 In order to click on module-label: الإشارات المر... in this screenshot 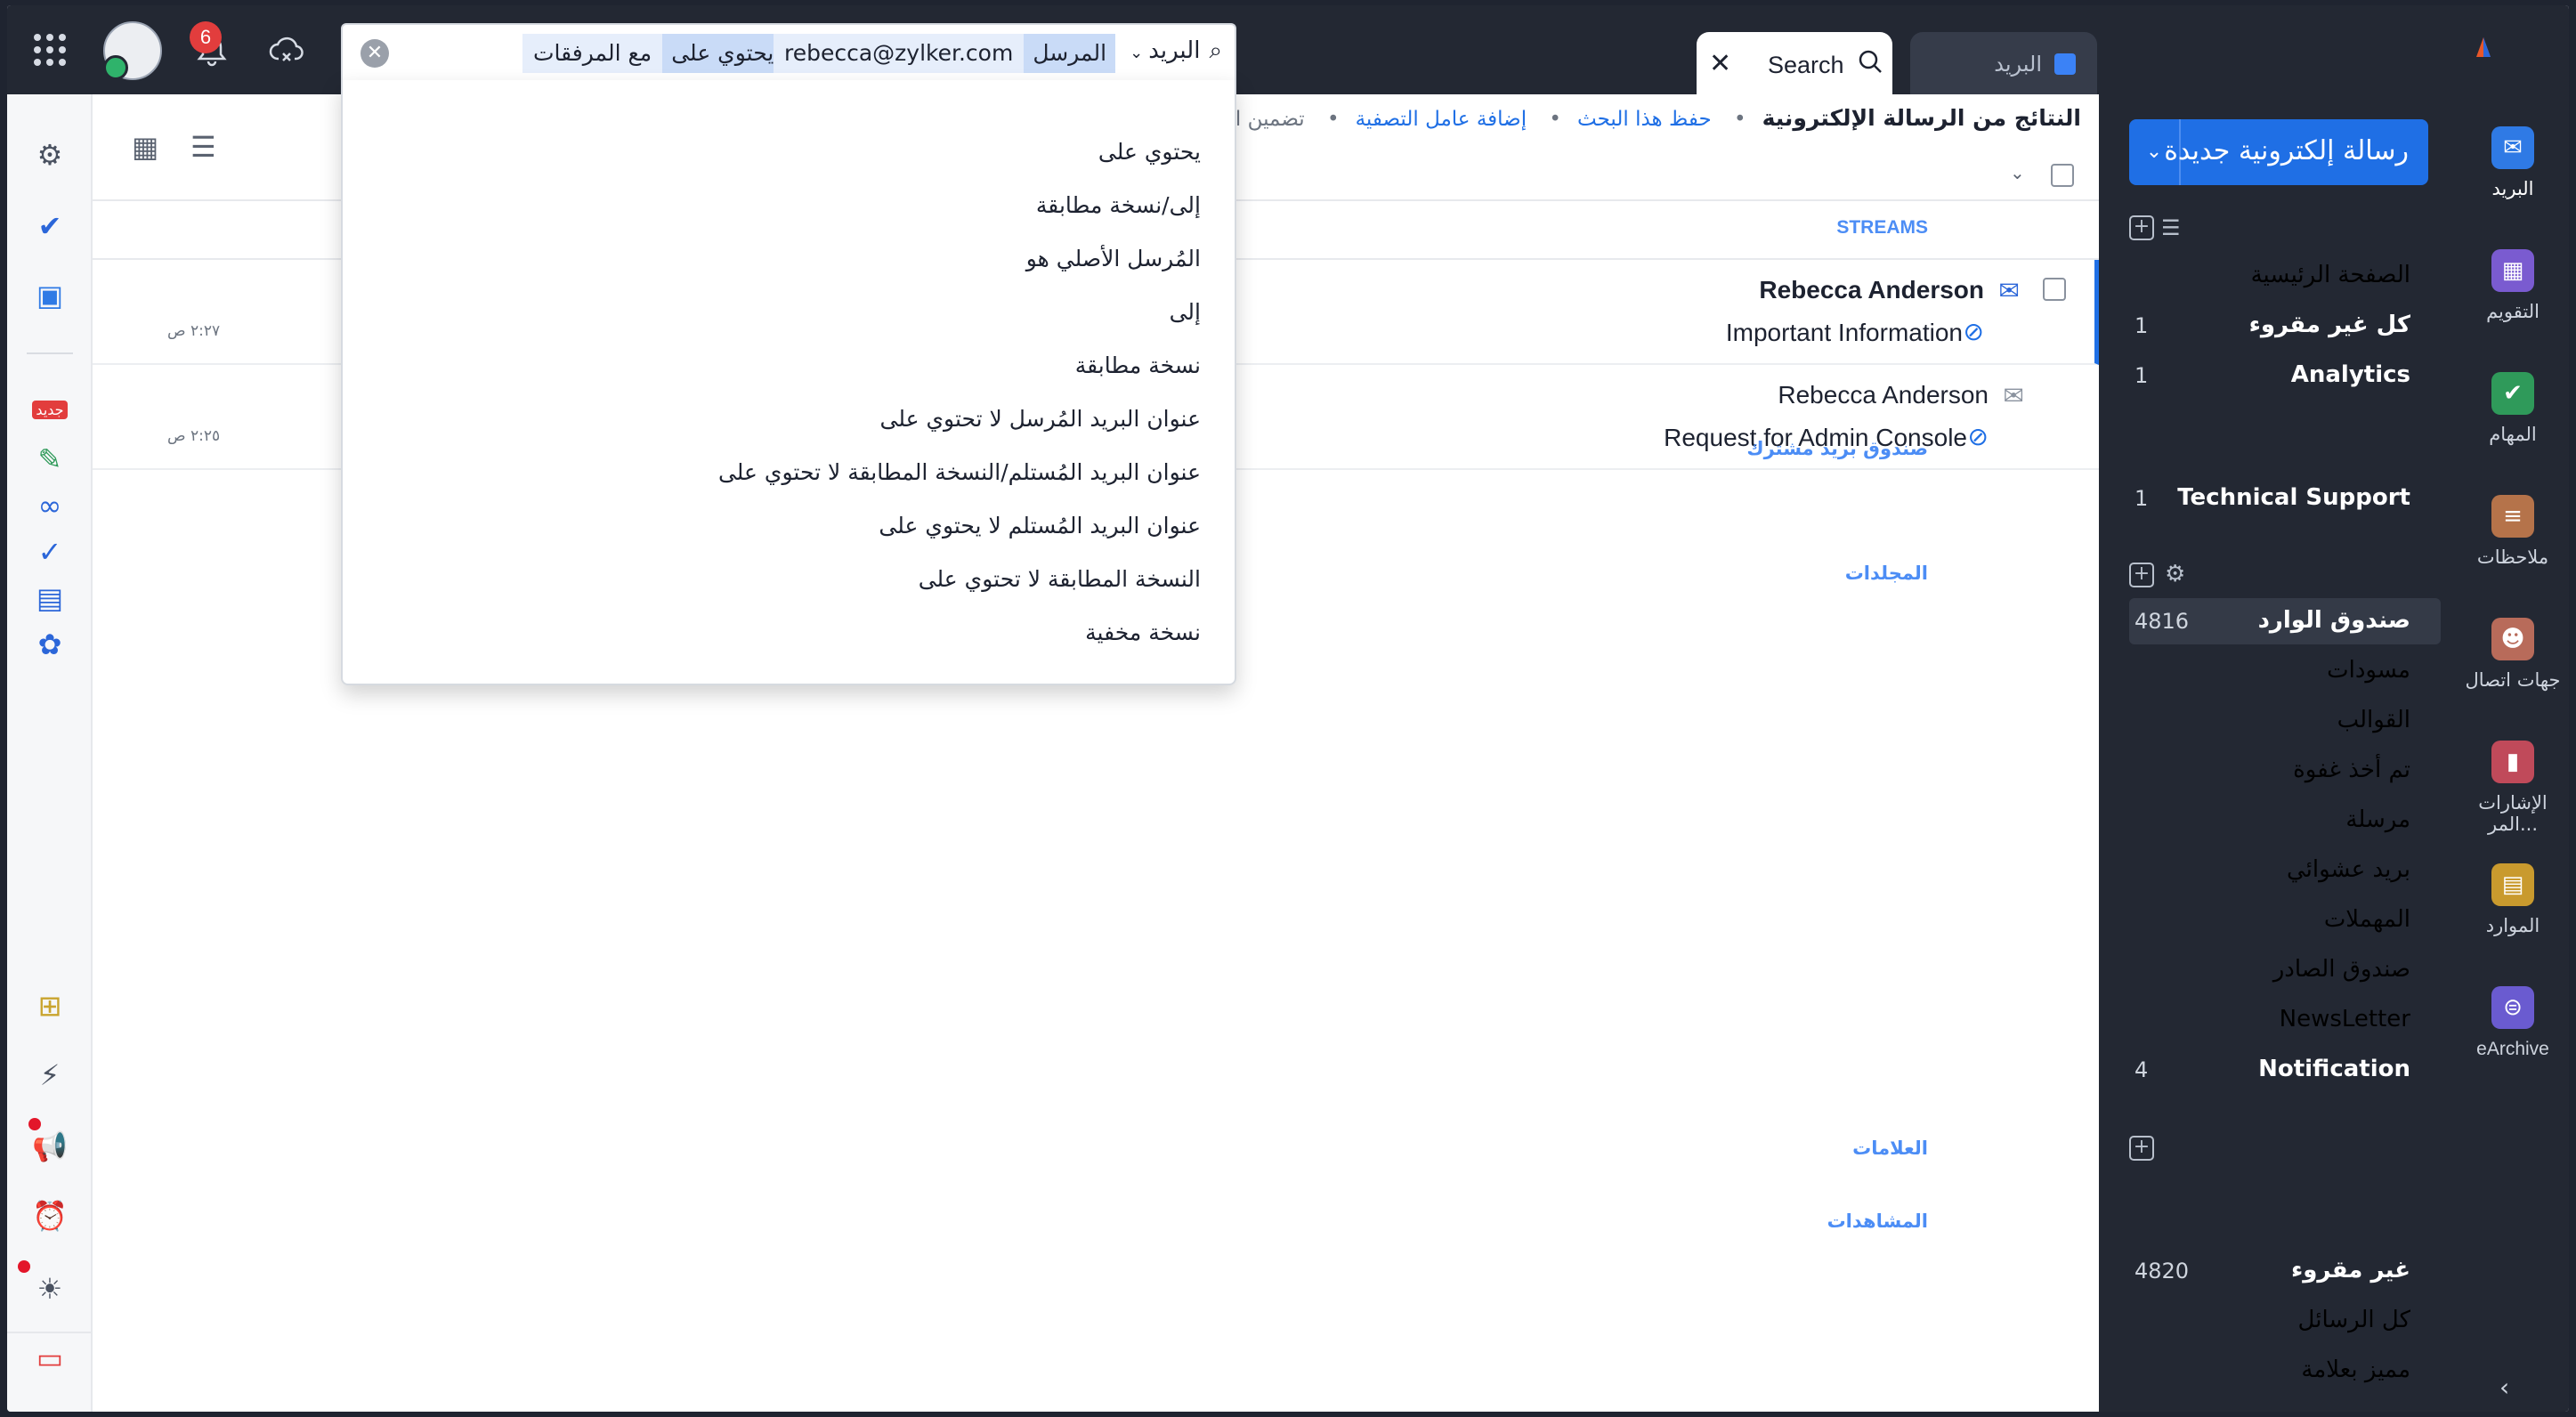, I will do `click(2513, 813)`.